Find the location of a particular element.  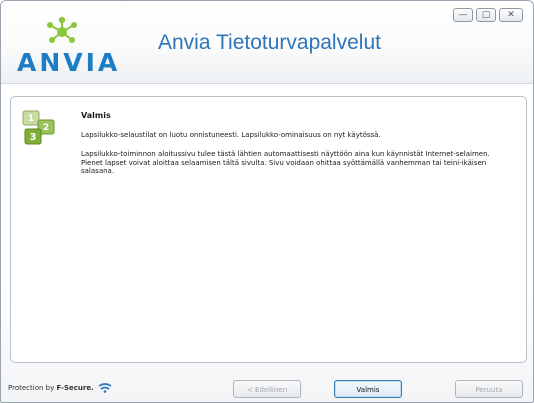

protection-by-label: Protection by F-Secure. is located at coordinates (60, 388).